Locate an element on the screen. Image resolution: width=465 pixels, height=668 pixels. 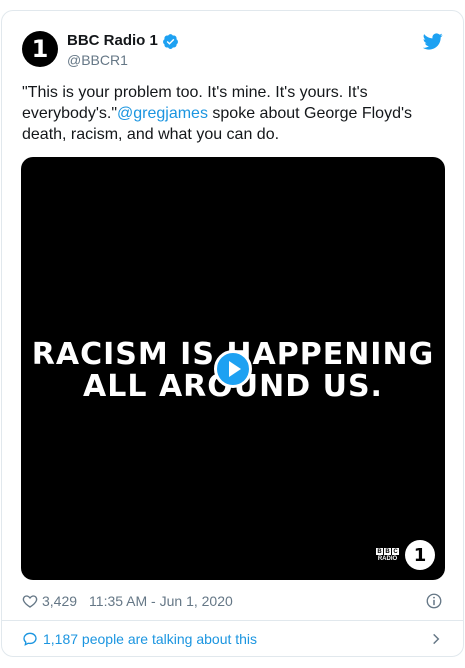
avatar-label: 1 is located at coordinates (40, 49).